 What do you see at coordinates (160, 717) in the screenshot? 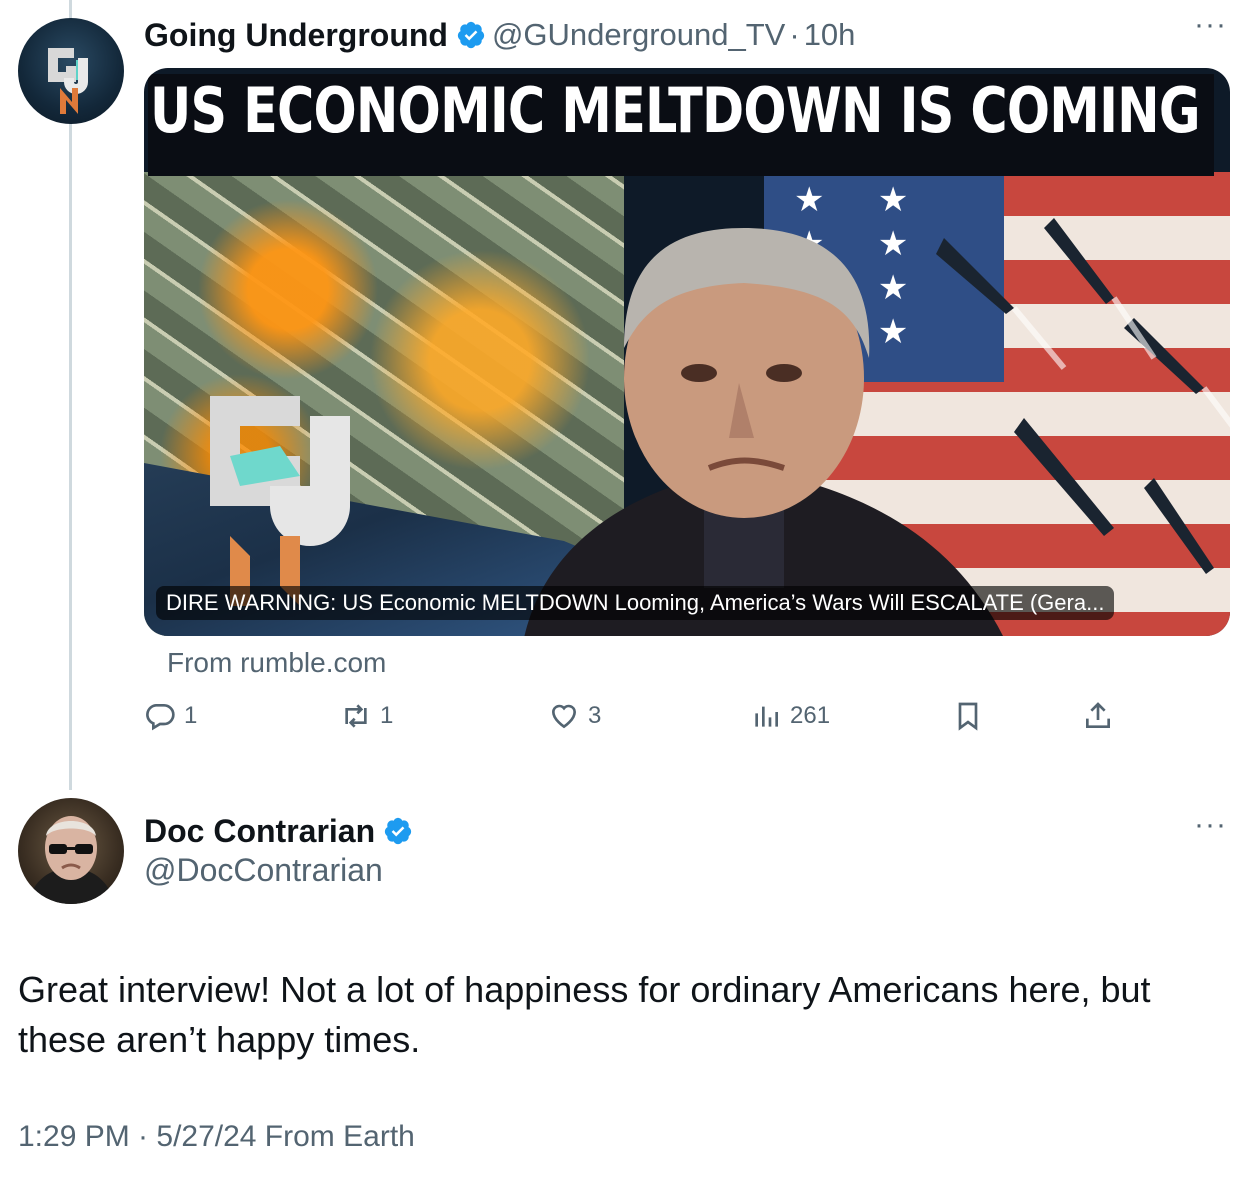
I see `reply-icon` at bounding box center [160, 717].